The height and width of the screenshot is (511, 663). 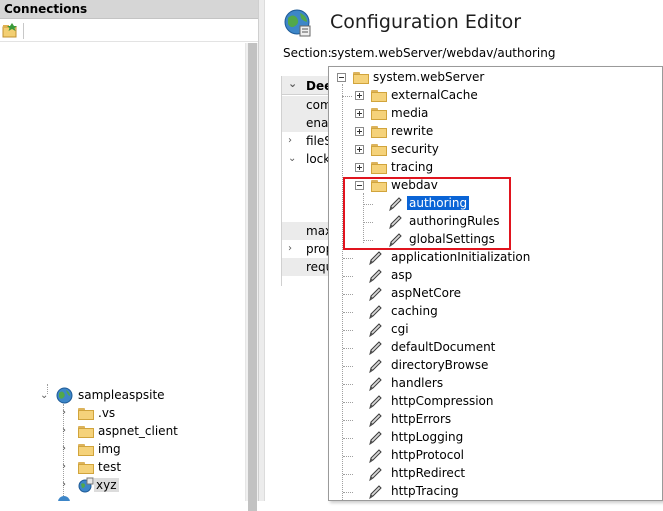 What do you see at coordinates (400, 329) in the screenshot?
I see `tree-node-label: cgi` at bounding box center [400, 329].